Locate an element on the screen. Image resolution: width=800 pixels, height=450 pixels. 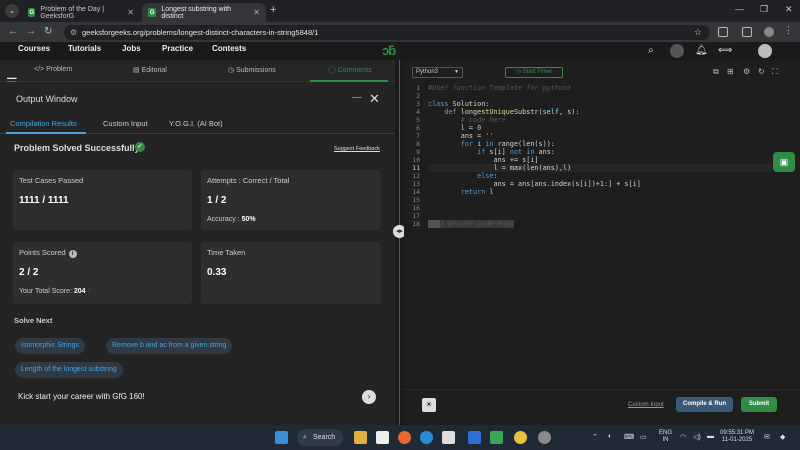
reload-icon: ↻ is located at coordinates (48, 31).